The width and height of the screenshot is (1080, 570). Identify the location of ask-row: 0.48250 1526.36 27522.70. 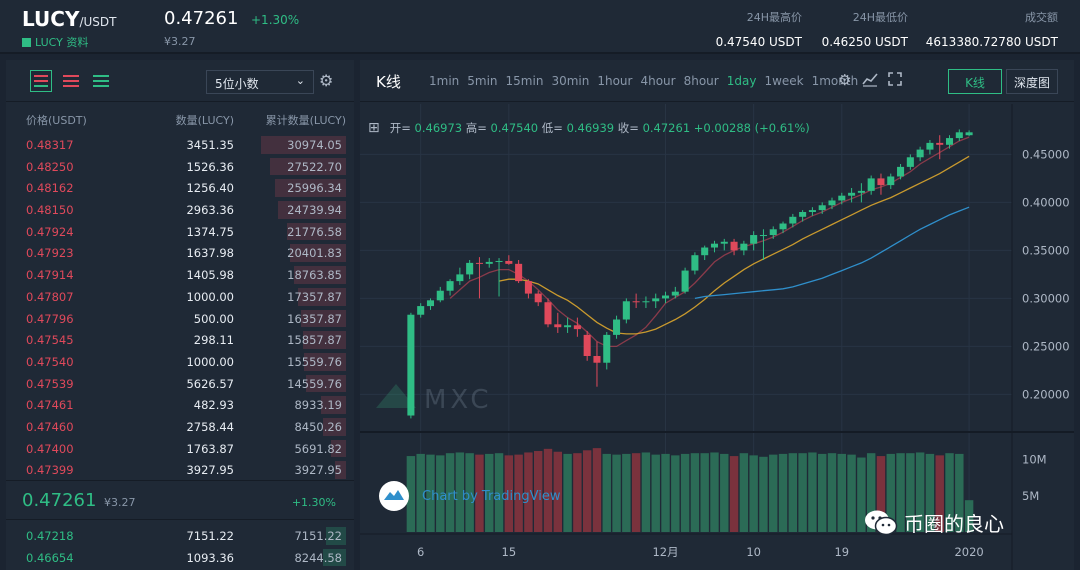
(180, 167).